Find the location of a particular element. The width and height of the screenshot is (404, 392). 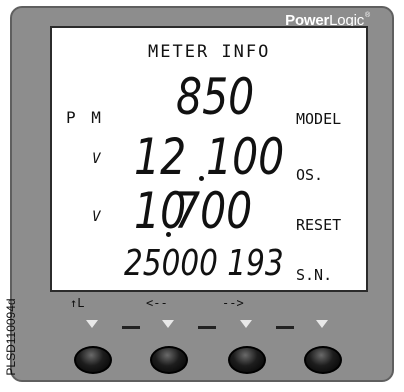

label-os: OS. is located at coordinates (310, 175).